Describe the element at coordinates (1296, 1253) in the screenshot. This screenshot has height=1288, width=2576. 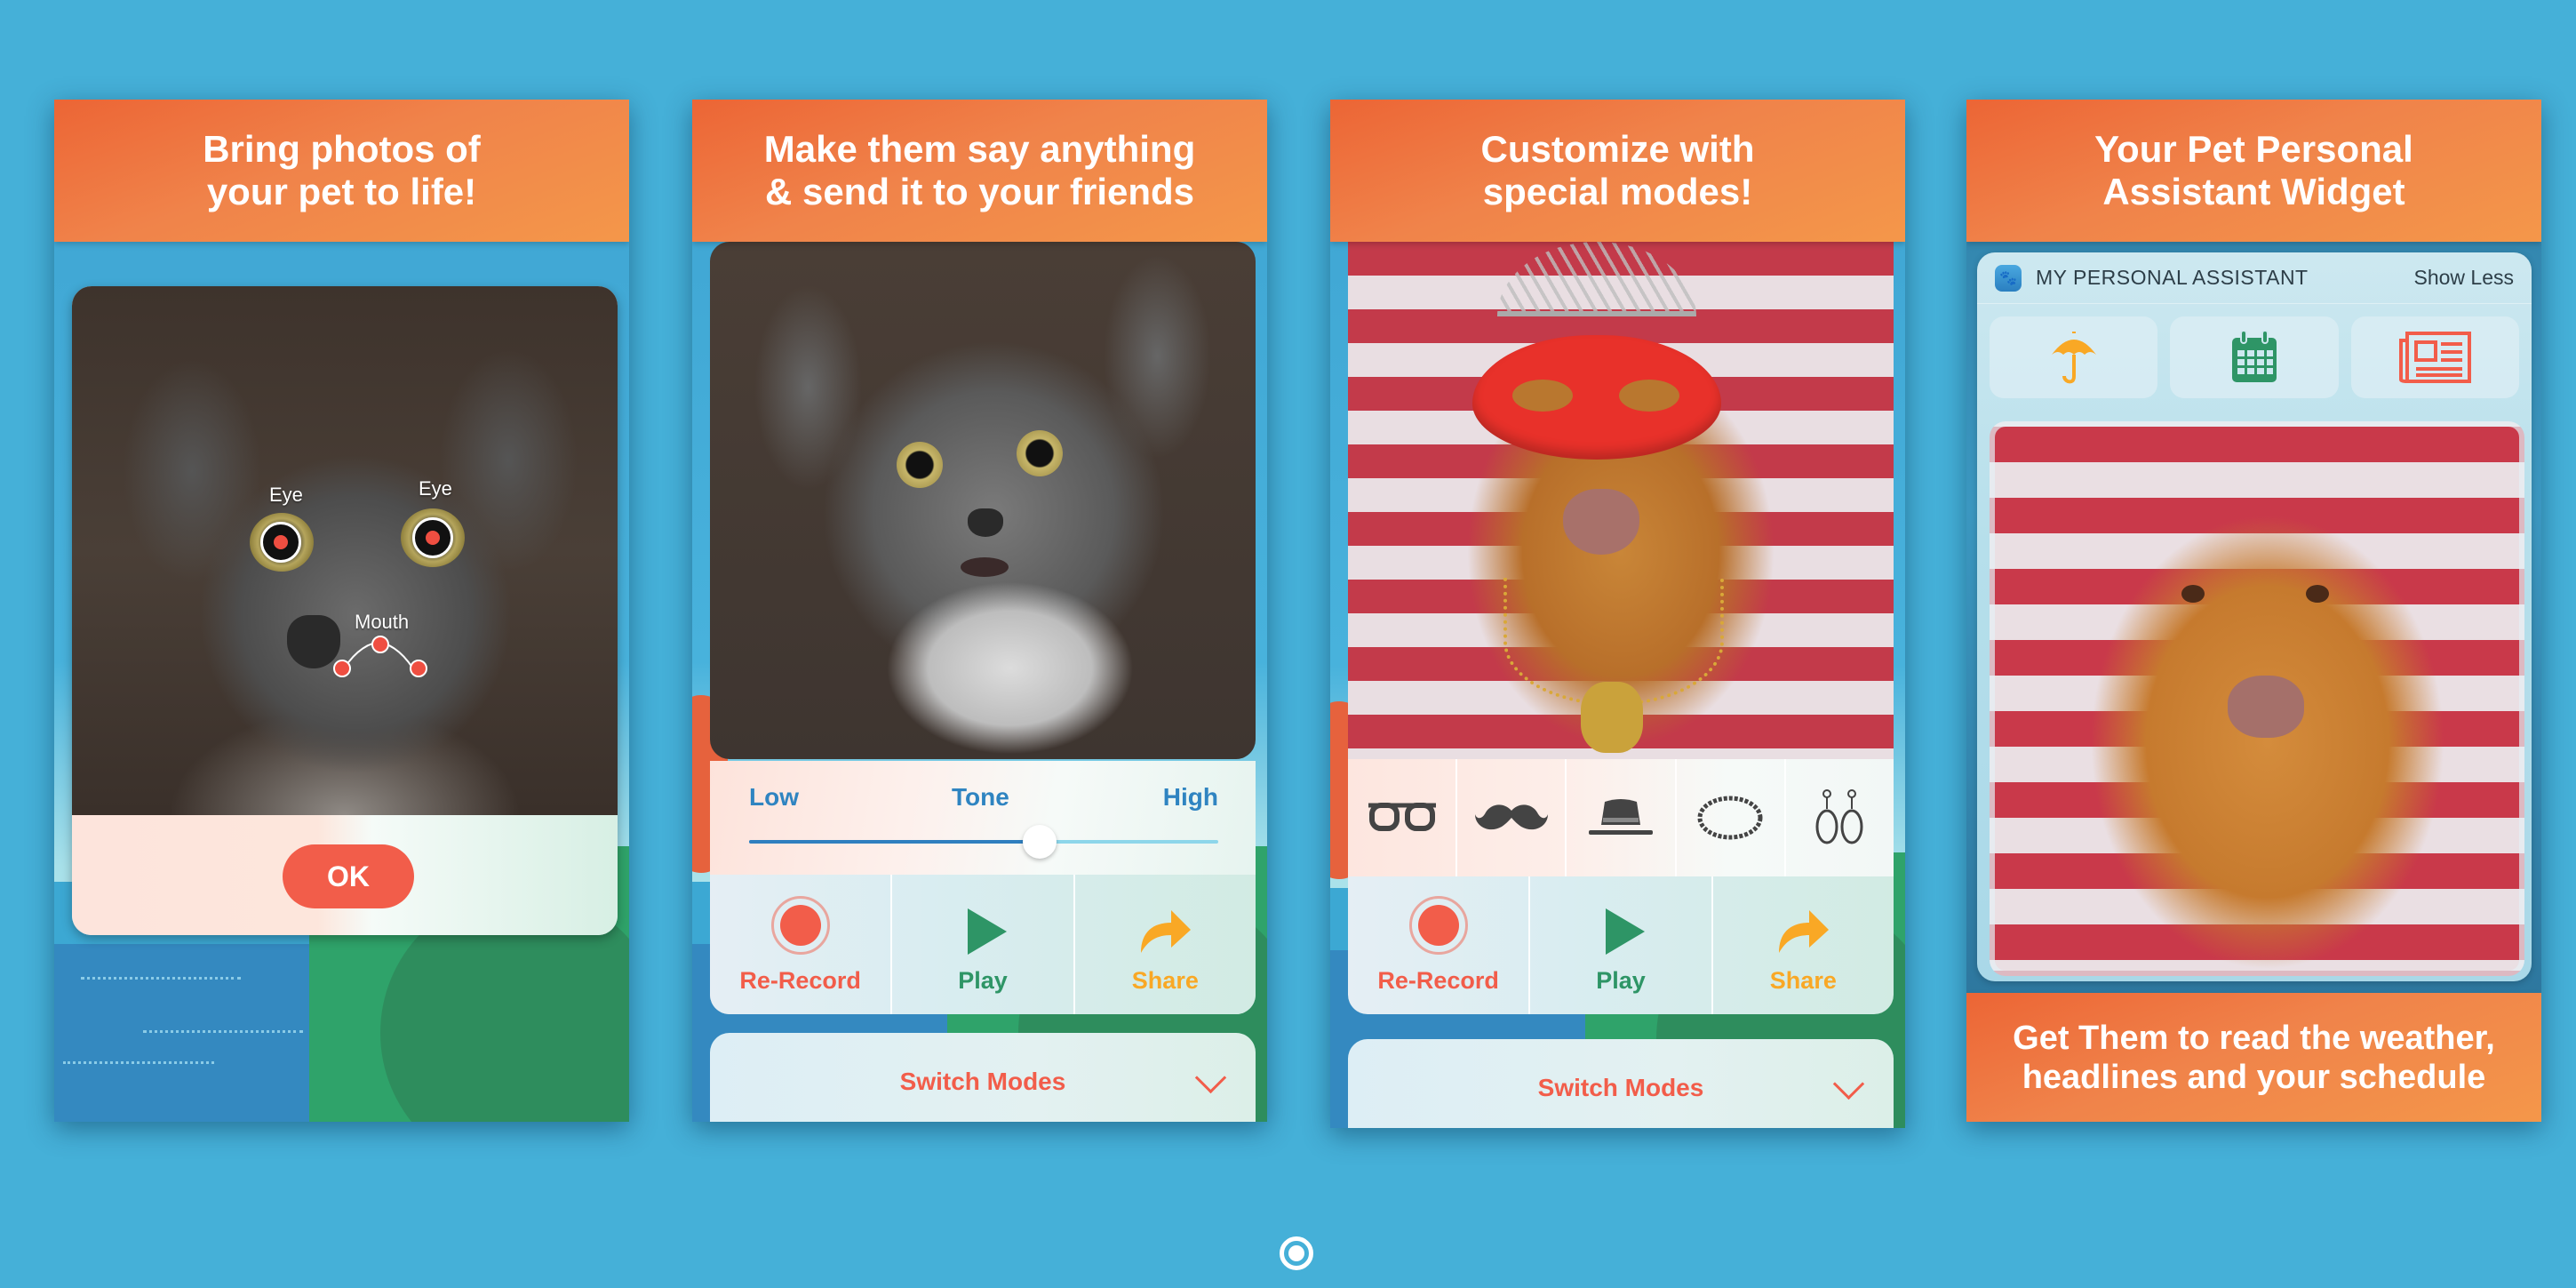
I see `page-indicator-dot` at that location.